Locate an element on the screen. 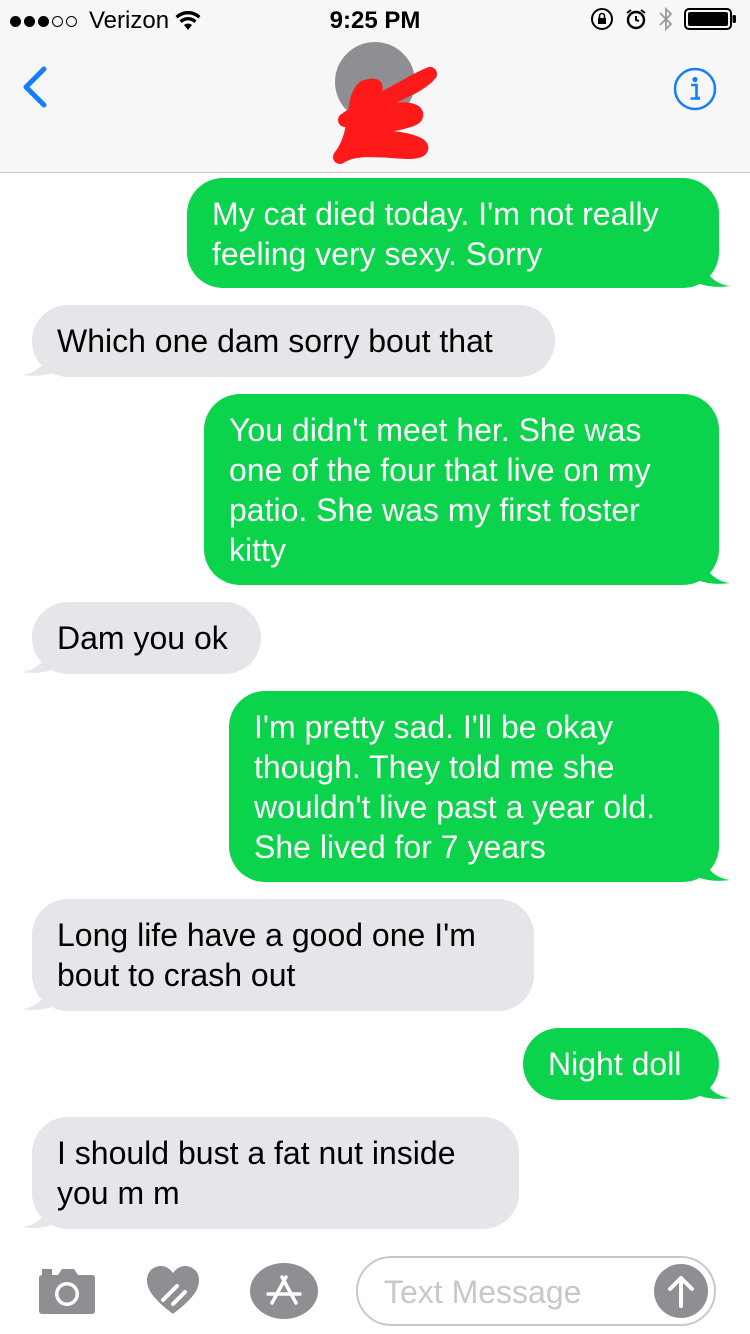 This screenshot has width=750, height=1334. message-line: patio. She was my first foster is located at coordinates (434, 510).